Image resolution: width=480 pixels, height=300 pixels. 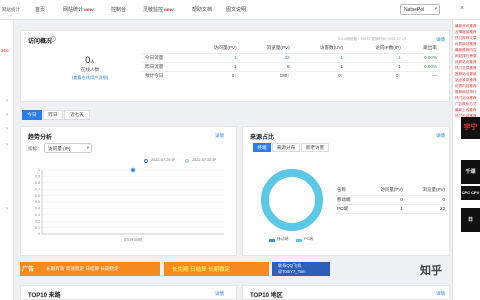 What do you see at coordinates (39, 234) in the screenshot?
I see `y-tick-label: 0` at bounding box center [39, 234].